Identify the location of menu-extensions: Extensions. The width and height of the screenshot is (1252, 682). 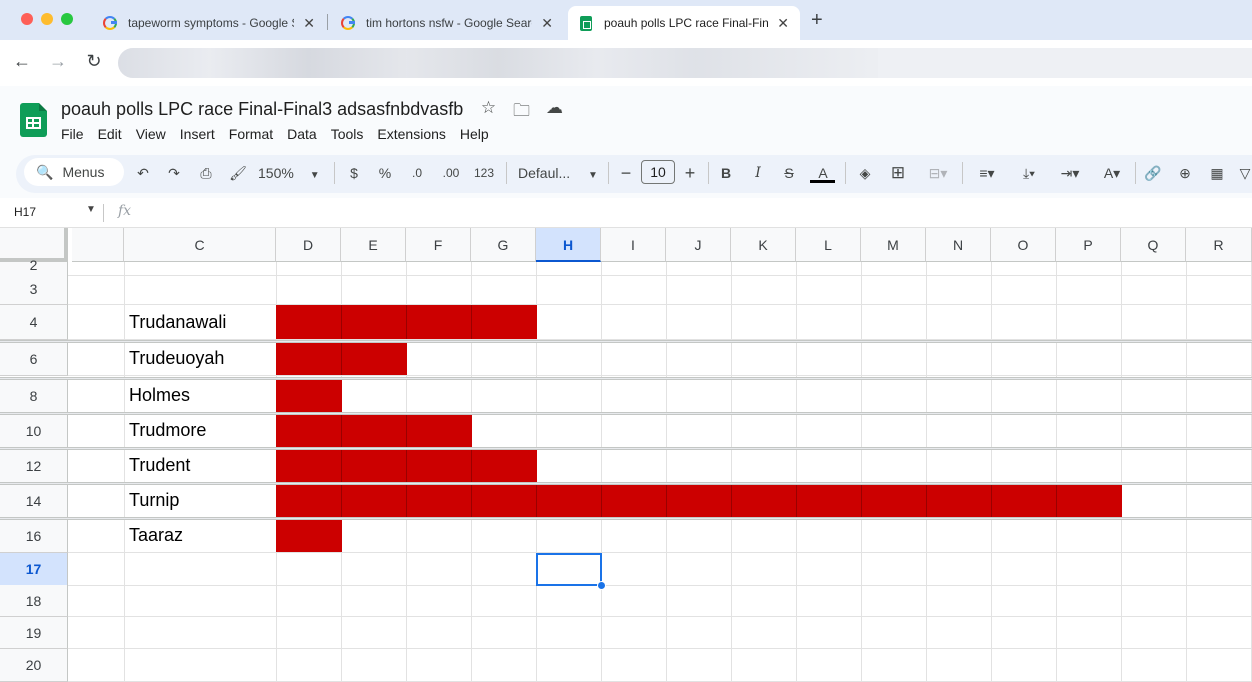
(411, 135).